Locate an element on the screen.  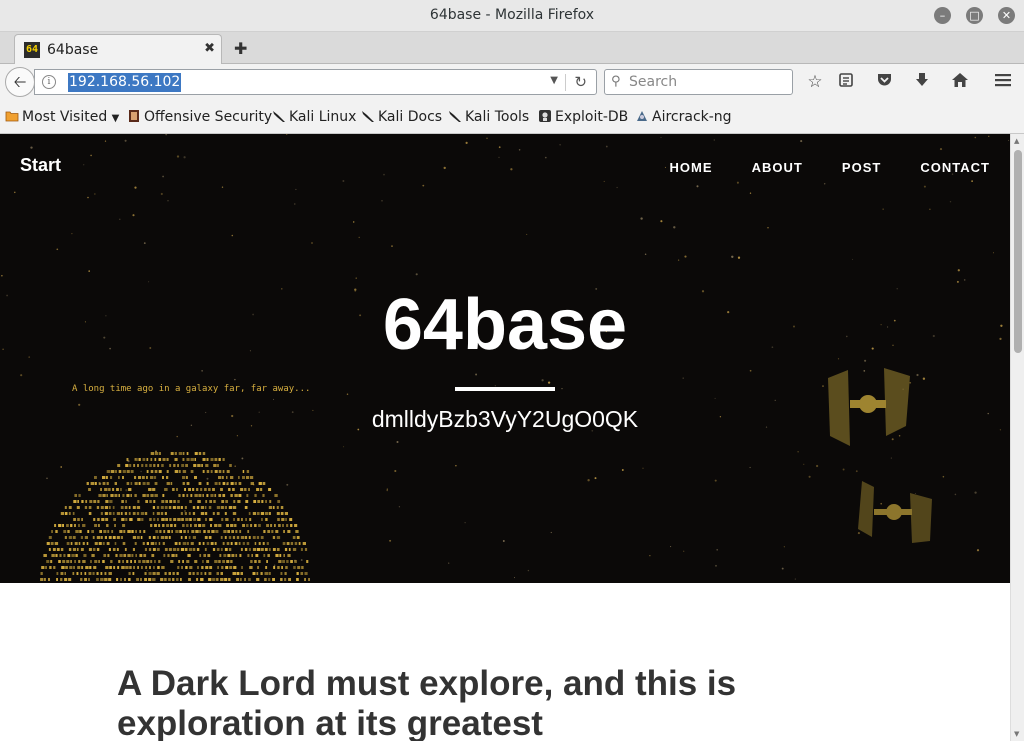
bookmark-label: Offensive Security is located at coordinates (208, 117).